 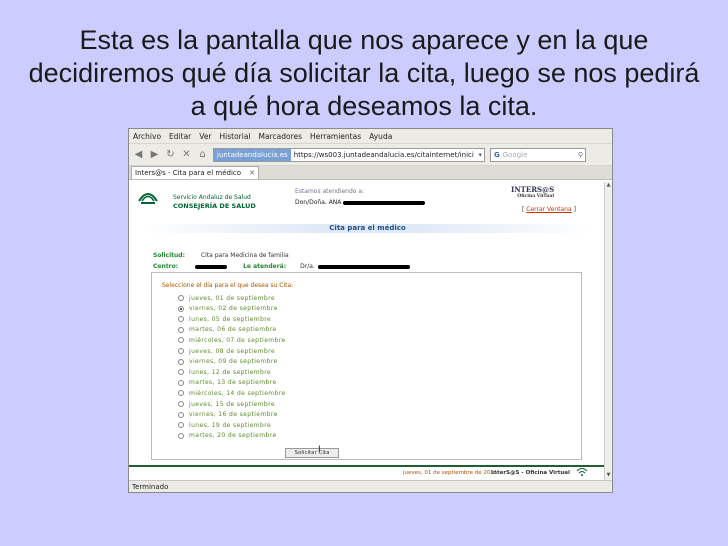 I want to click on day-label: jueves, 01 de septiembre, so click(x=232, y=298).